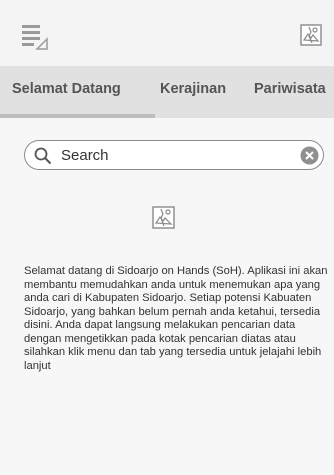  What do you see at coordinates (171, 155) in the screenshot?
I see `search-input` at bounding box center [171, 155].